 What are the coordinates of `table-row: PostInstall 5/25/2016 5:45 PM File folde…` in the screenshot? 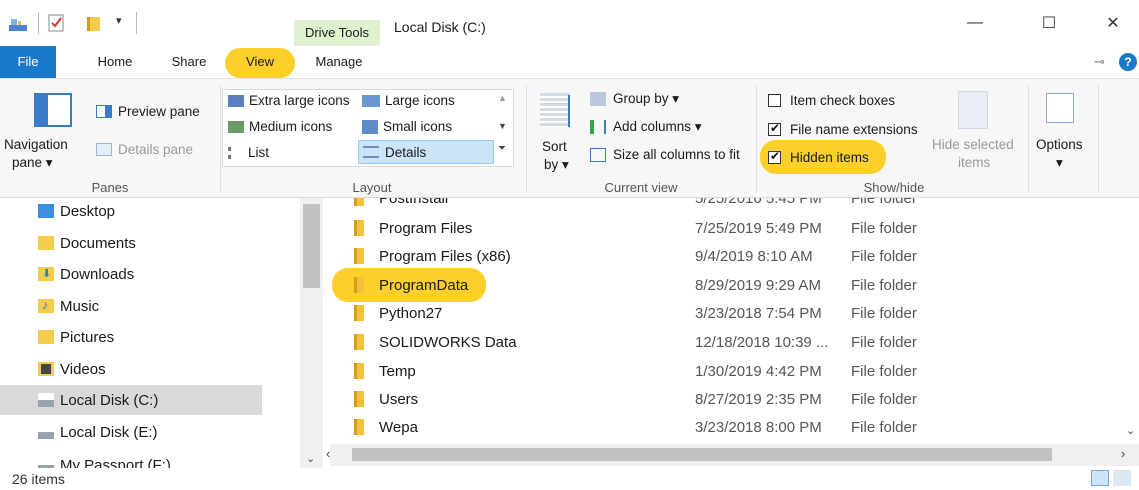 It's located at (734, 205).